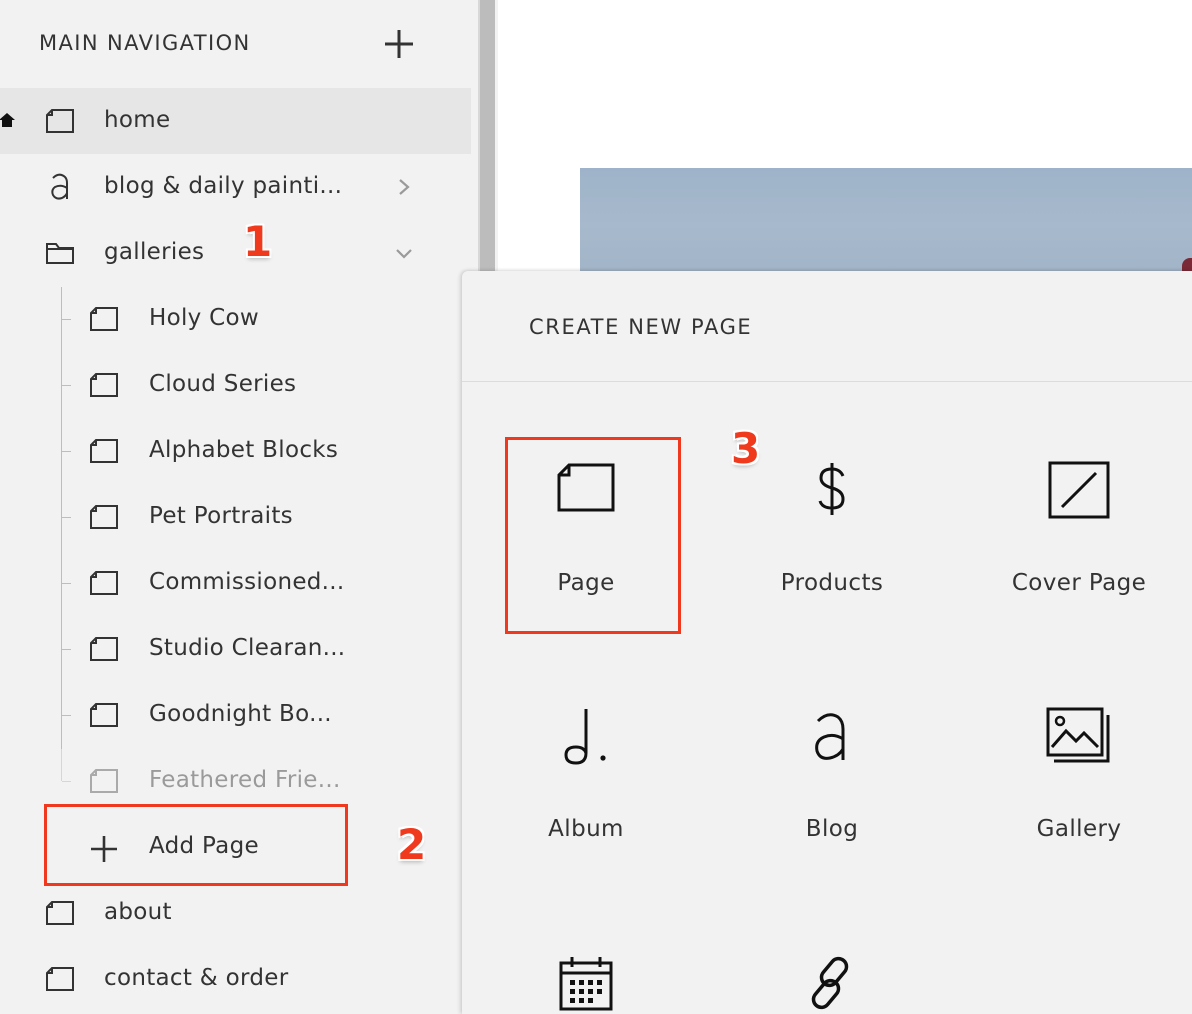  I want to click on page-type-gallery: Gallery, so click(1075, 803).